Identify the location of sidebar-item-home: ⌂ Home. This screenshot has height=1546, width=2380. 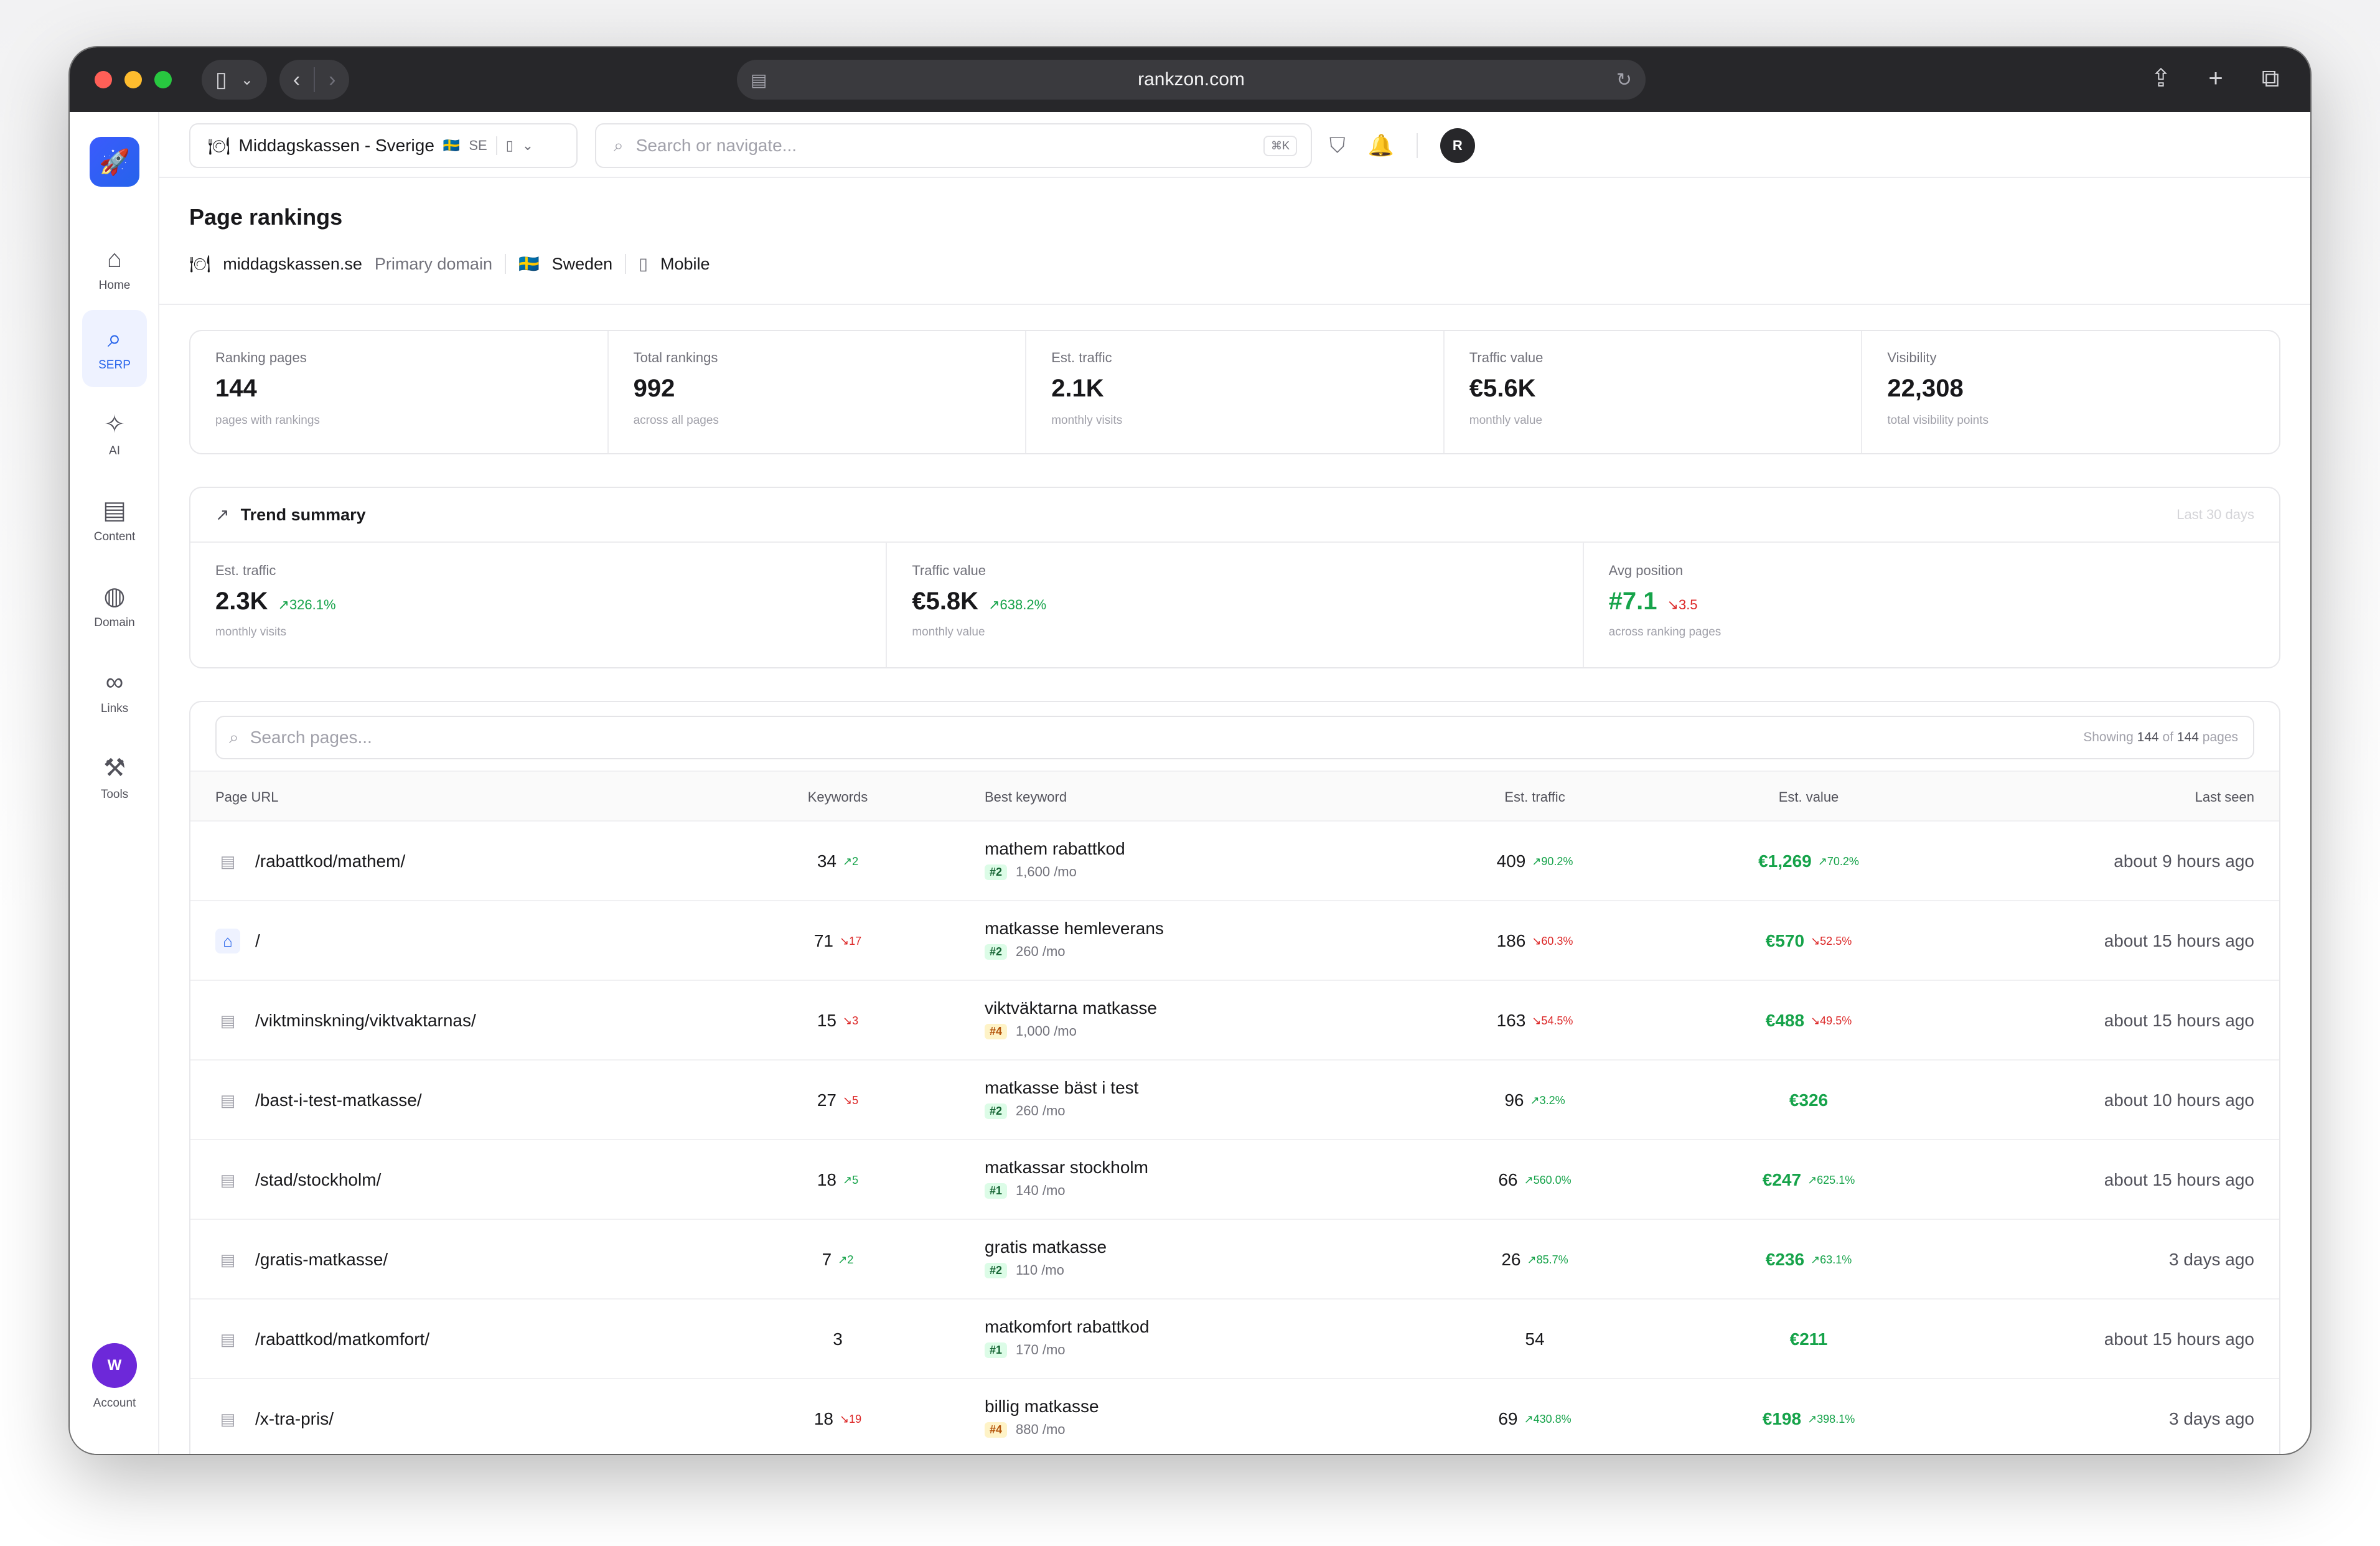
(115, 268).